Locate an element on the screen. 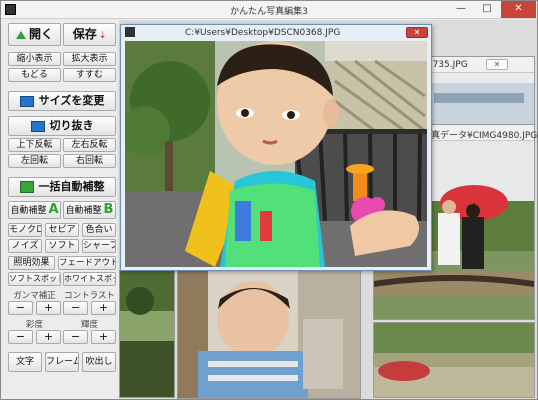  soft-button: ソフト is located at coordinates (62, 246).